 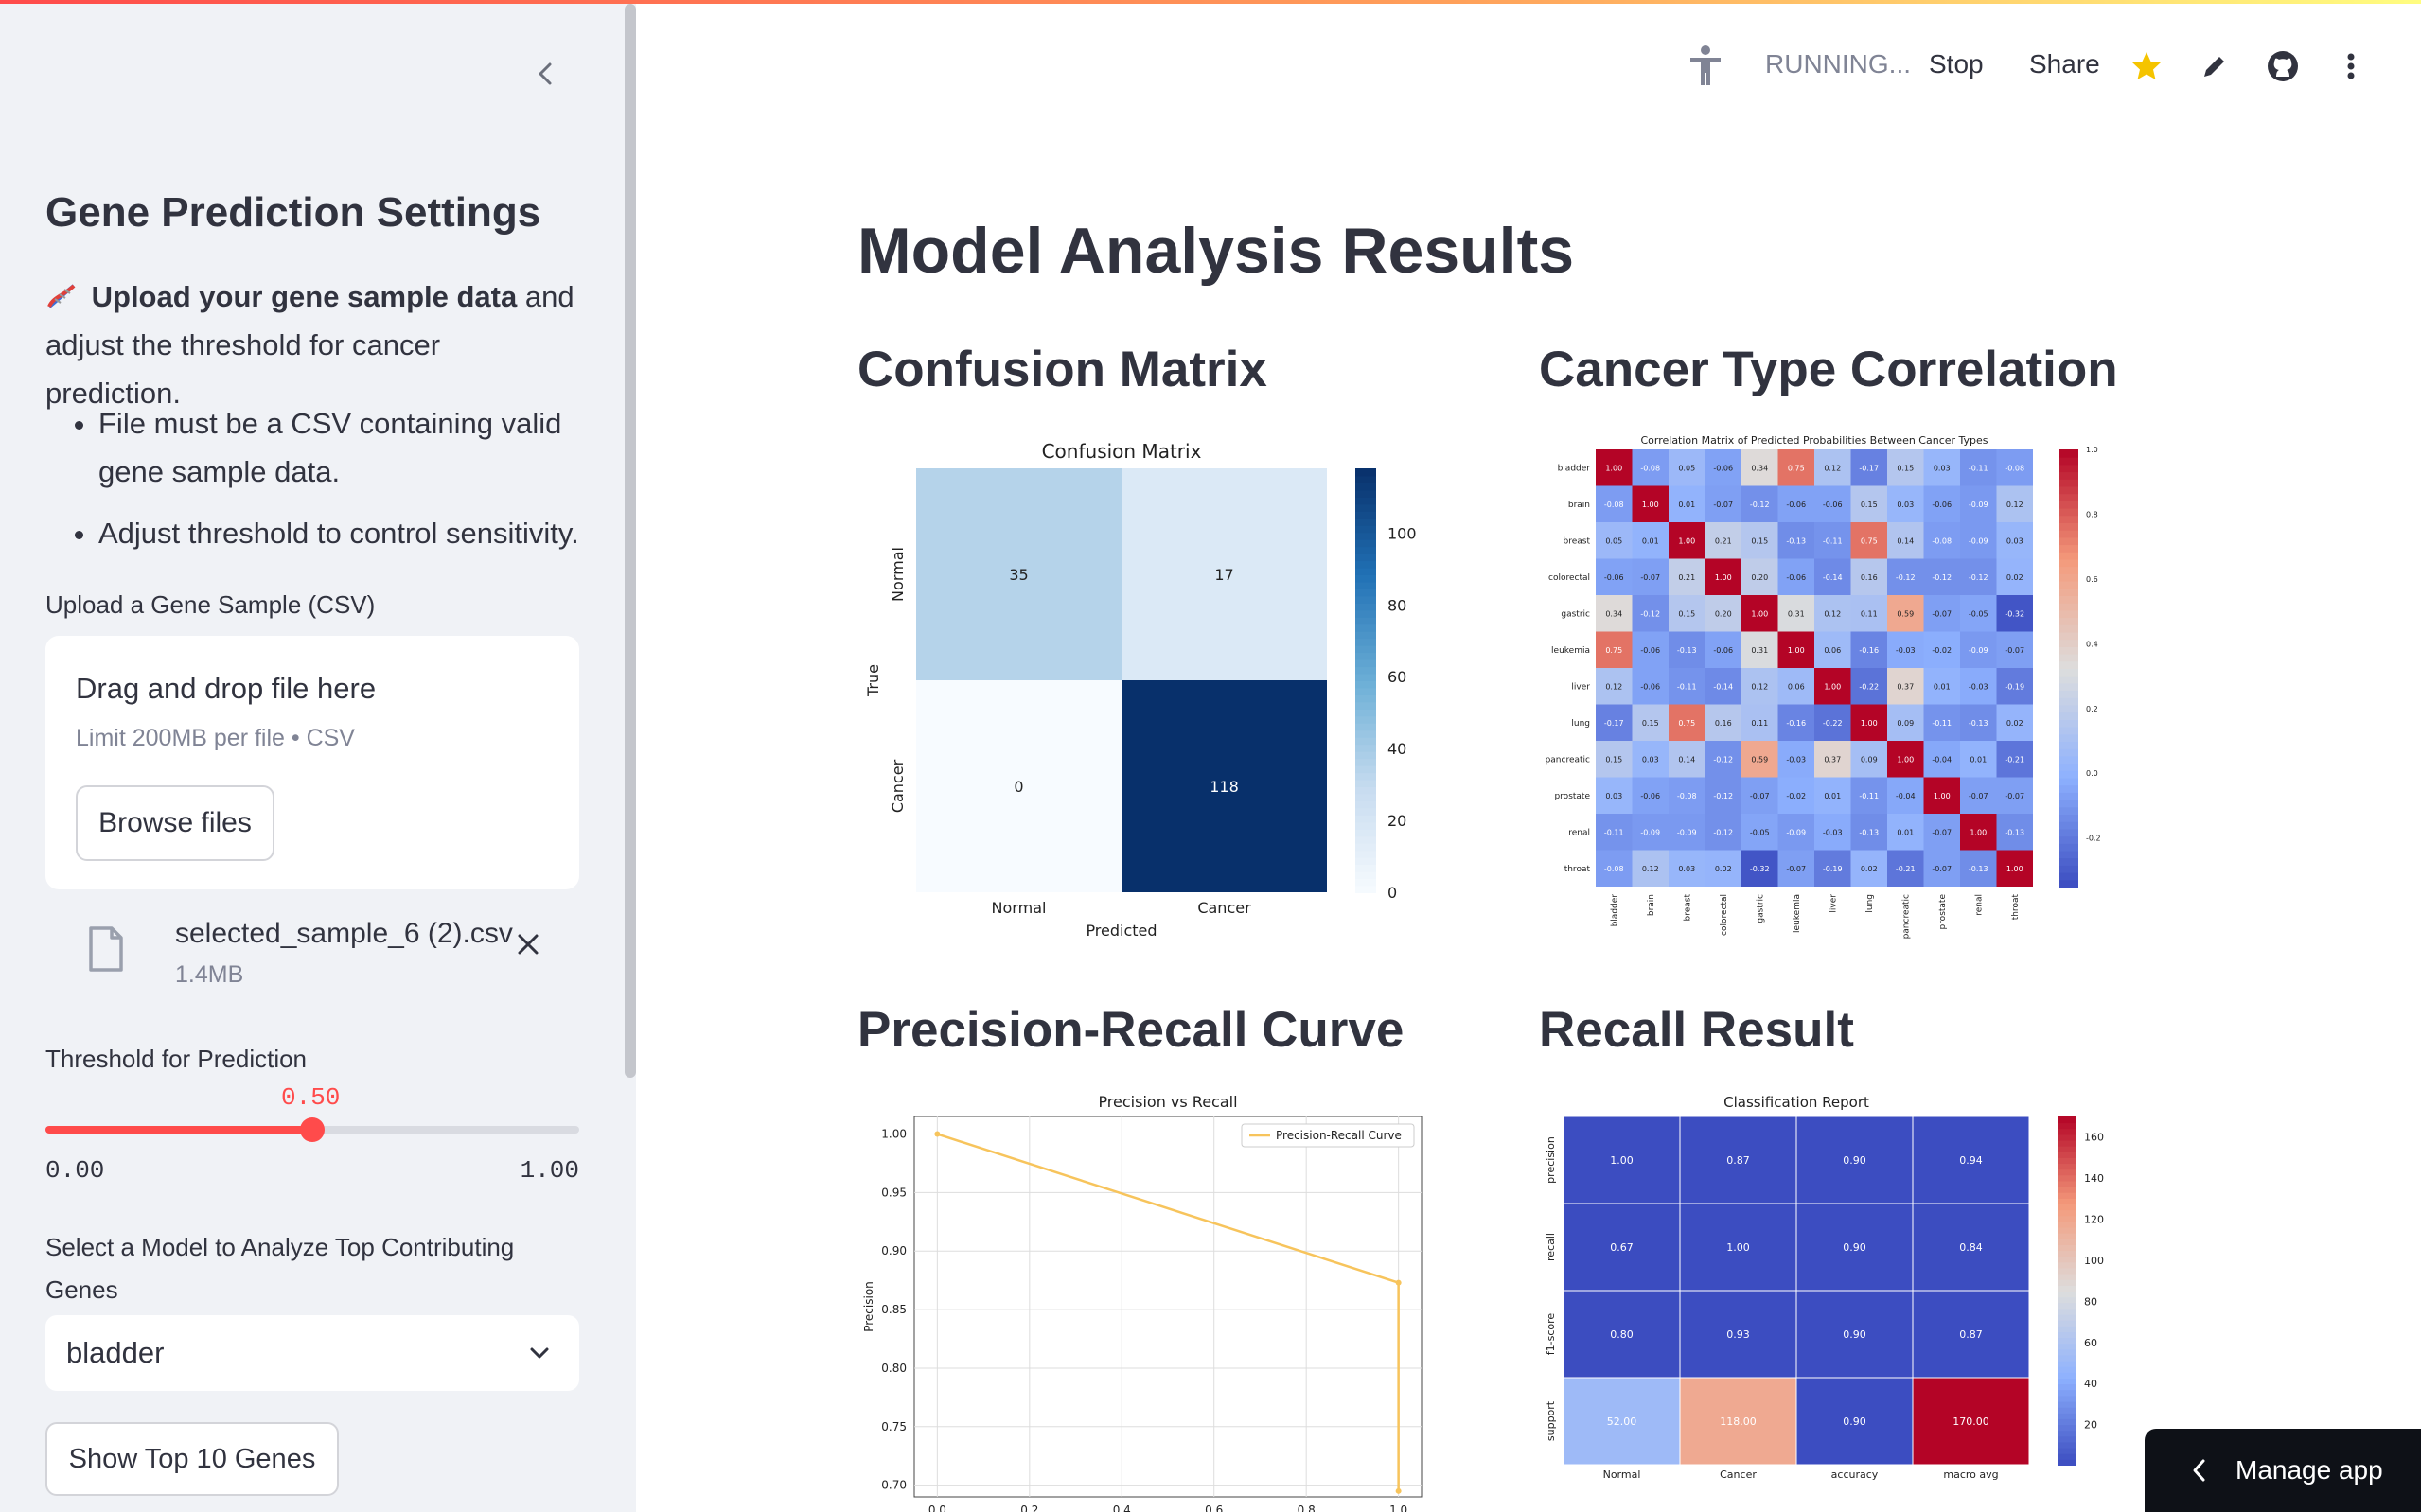 I want to click on accessibility-icon, so click(x=1705, y=66).